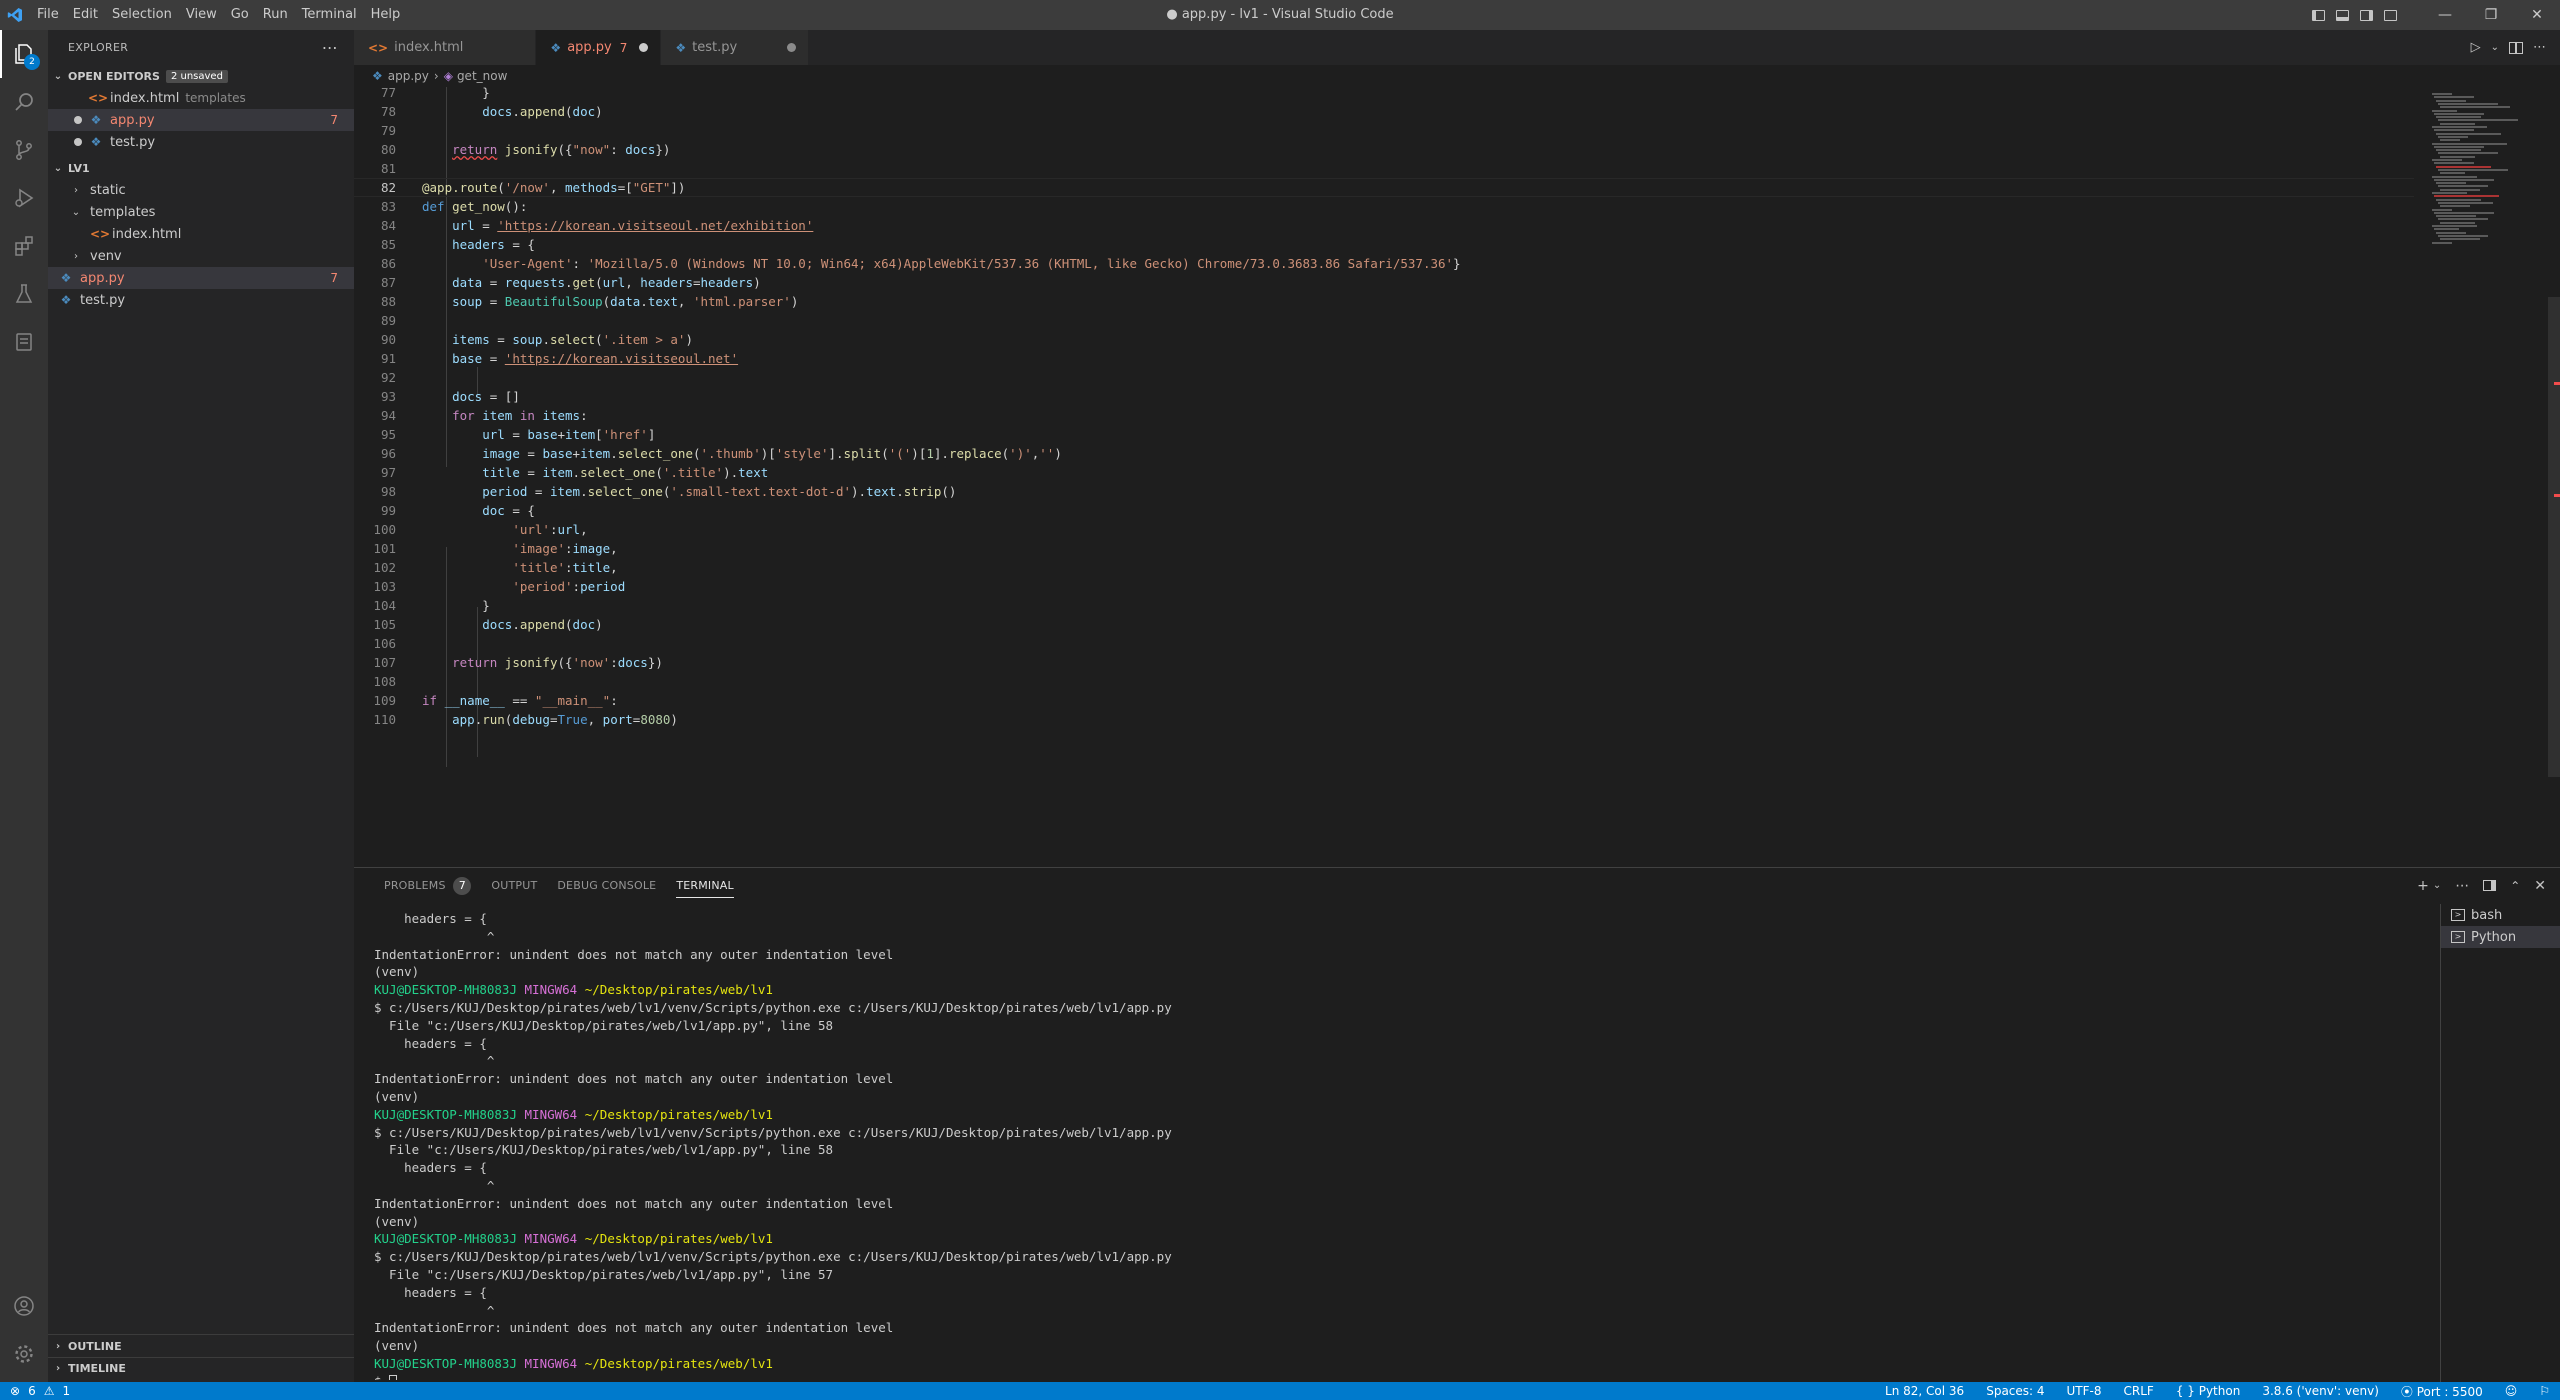 The image size is (2560, 1400). Describe the element at coordinates (421, 605) in the screenshot. I see `code-line: 104 }` at that location.